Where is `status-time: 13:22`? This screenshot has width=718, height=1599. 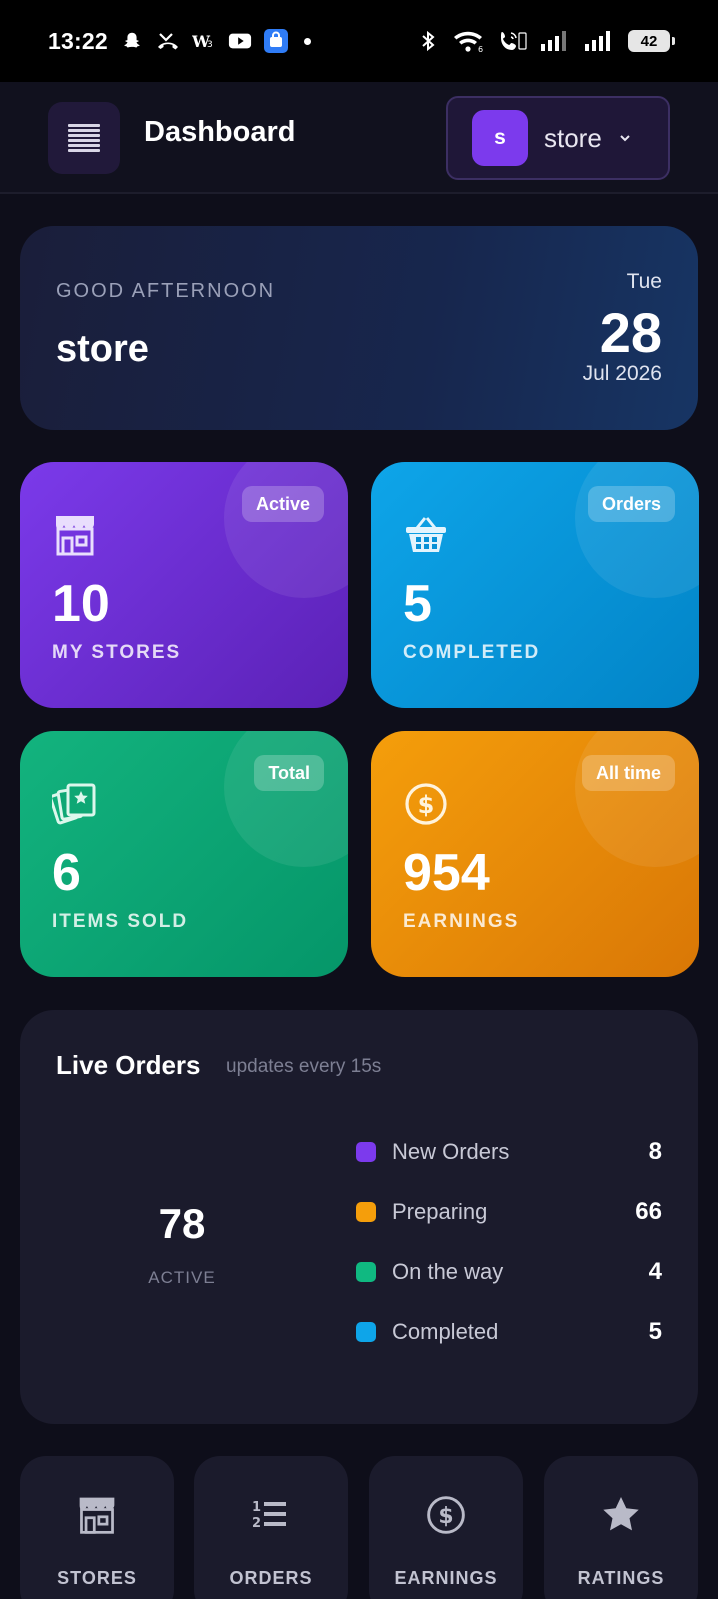
status-time: 13:22 is located at coordinates (78, 40).